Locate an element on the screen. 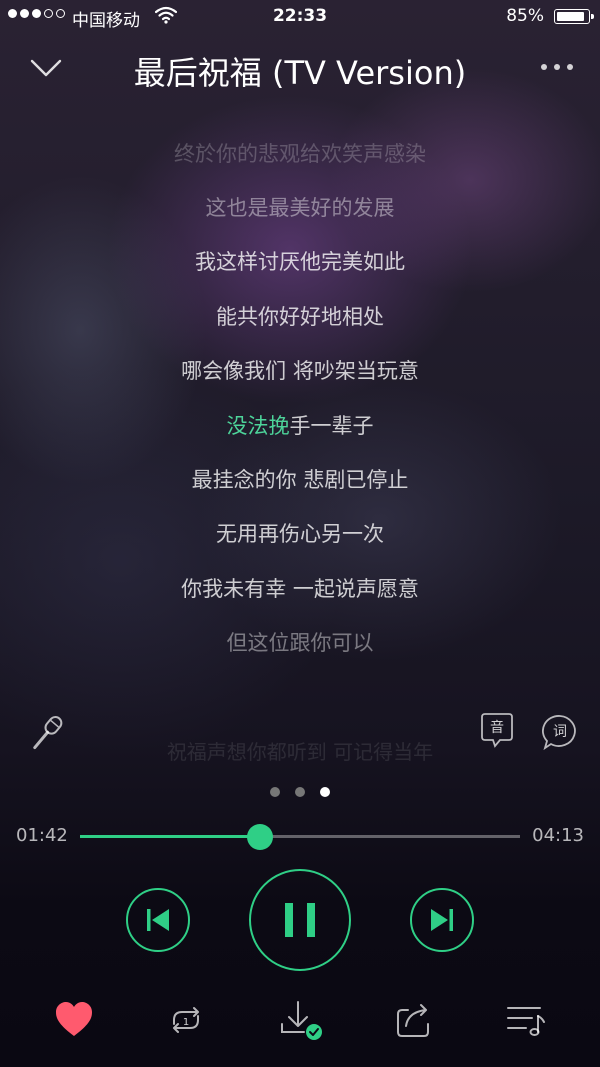 The width and height of the screenshot is (600, 1067). previous-button is located at coordinates (158, 920).